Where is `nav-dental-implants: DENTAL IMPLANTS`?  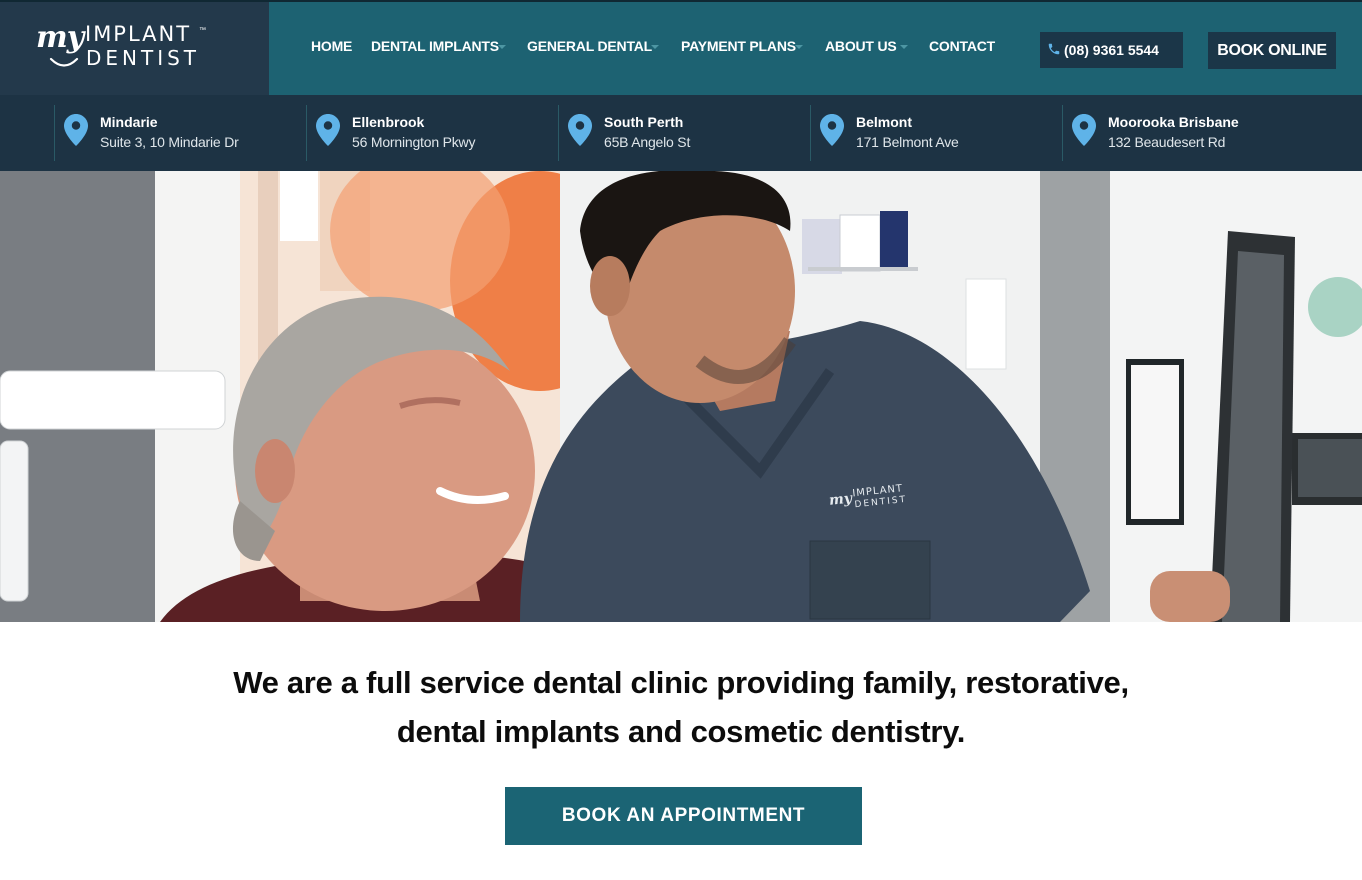 nav-dental-implants: DENTAL IMPLANTS is located at coordinates (435, 46).